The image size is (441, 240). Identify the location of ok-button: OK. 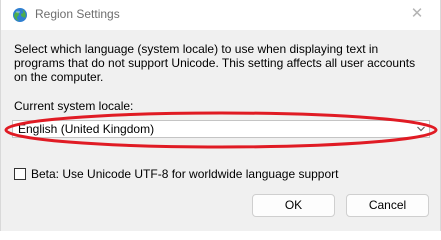
(293, 205).